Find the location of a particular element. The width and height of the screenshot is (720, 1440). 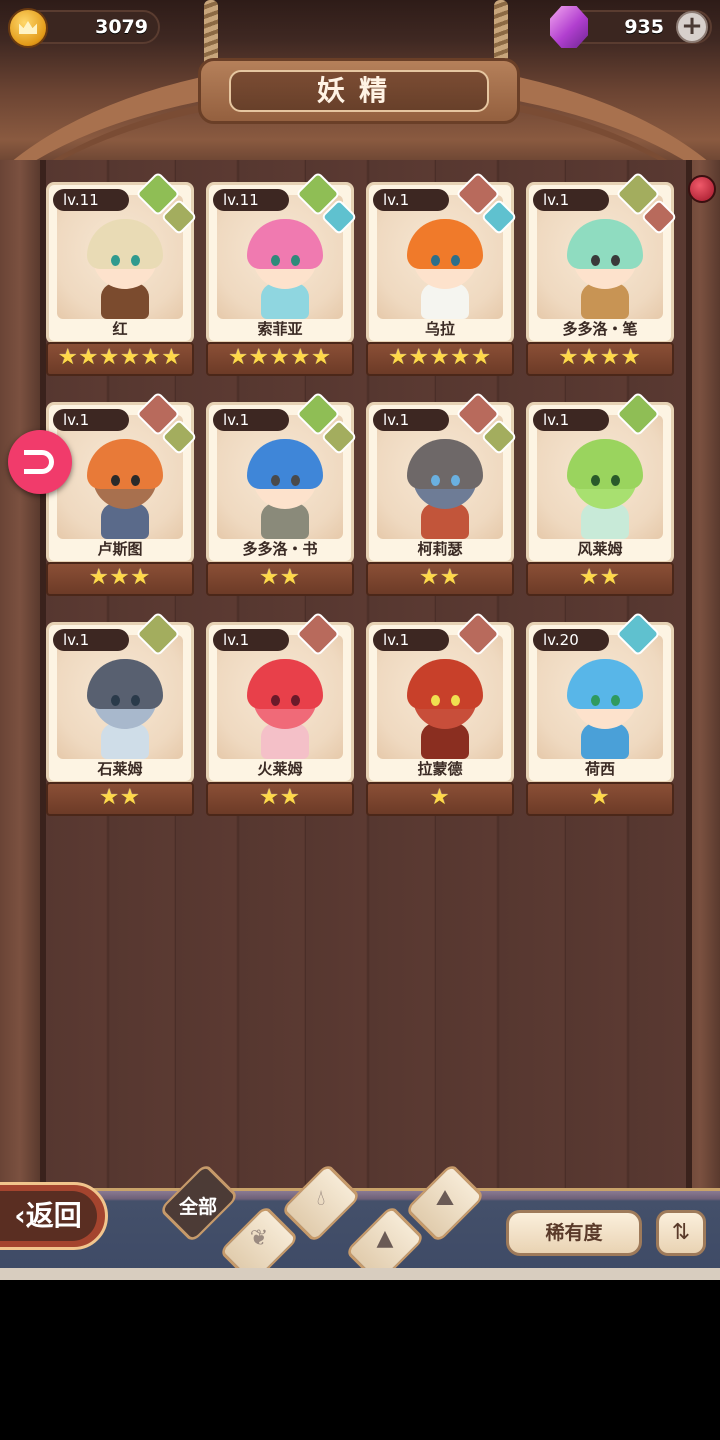

fairy-card-face: lv.1 拉蒙德 is located at coordinates (440, 703).